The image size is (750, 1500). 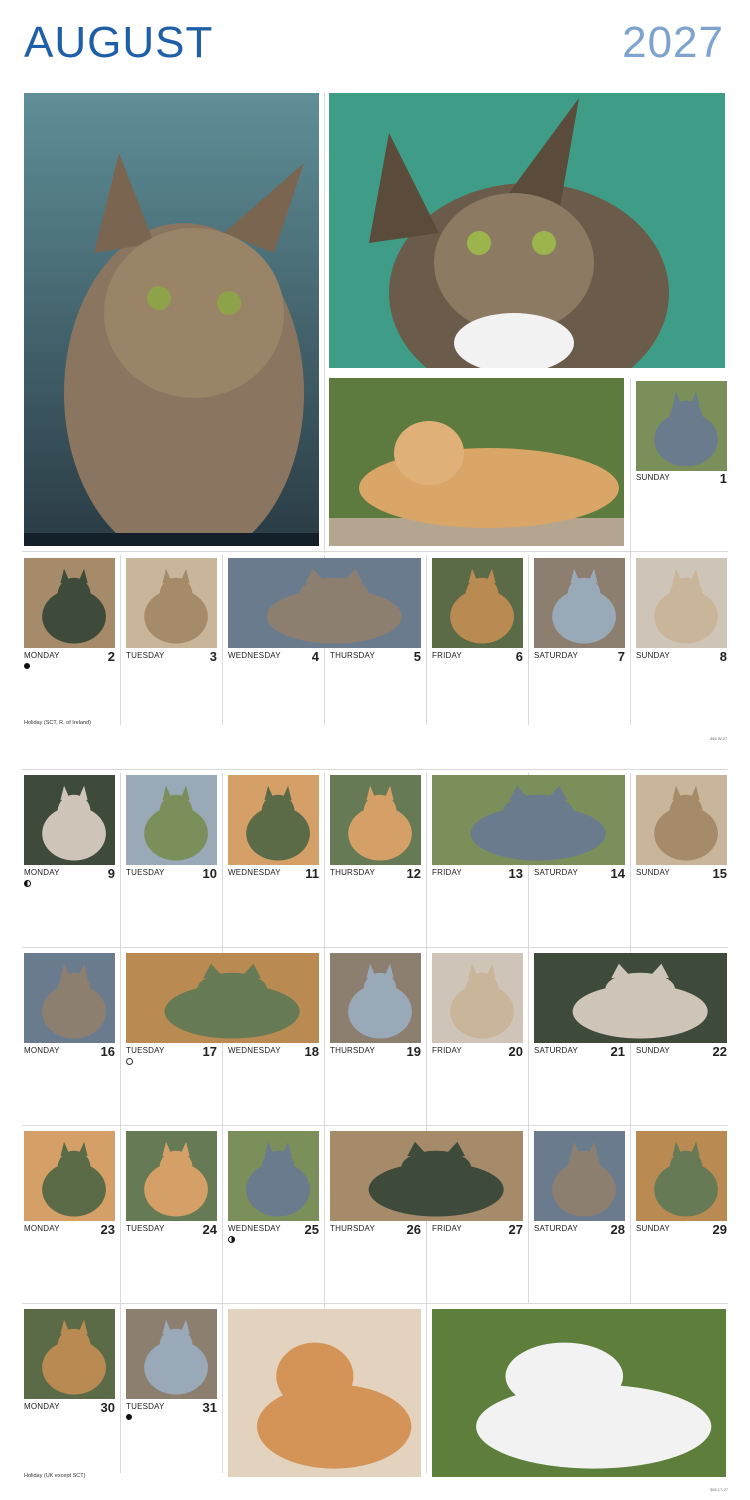 What do you see at coordinates (413, 873) in the screenshot?
I see `day-number: 12` at bounding box center [413, 873].